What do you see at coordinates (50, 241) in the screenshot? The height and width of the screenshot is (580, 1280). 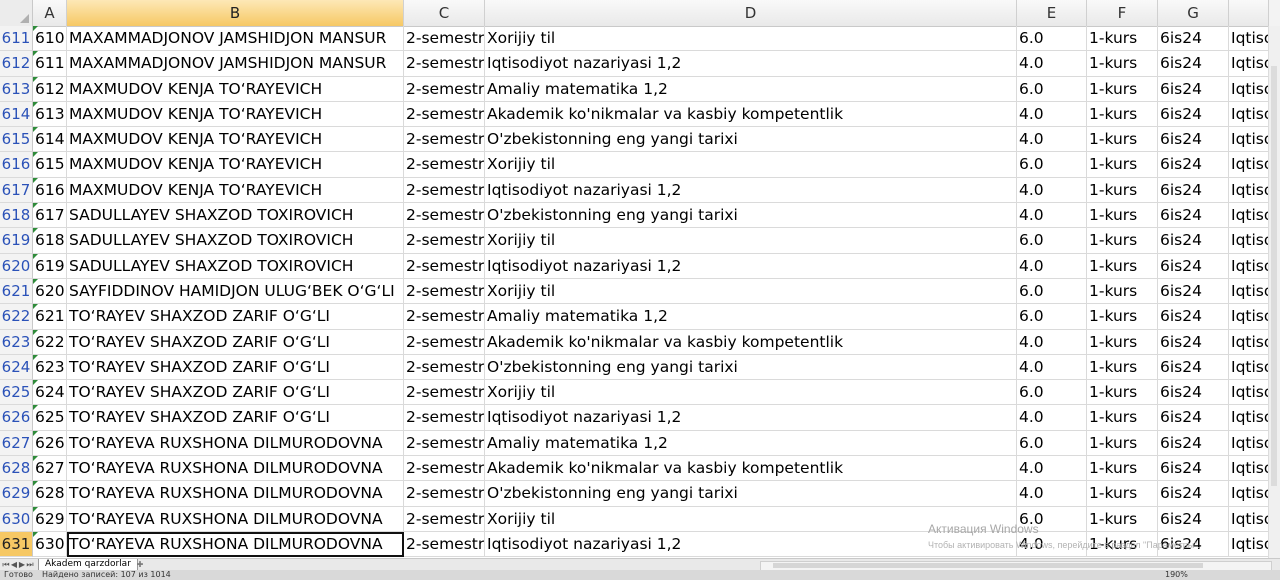 I see `cell-a: 618` at bounding box center [50, 241].